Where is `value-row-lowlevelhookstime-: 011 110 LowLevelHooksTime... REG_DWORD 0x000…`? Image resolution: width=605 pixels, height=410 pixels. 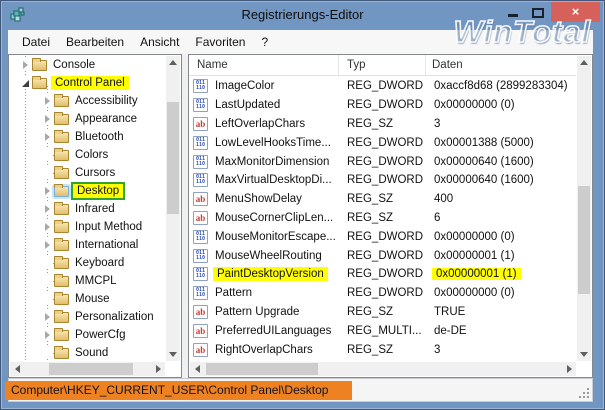 value-row-lowlevelhookstime-: 011 110 LowLevelHooksTime... REG_DWORD 0x000… is located at coordinates (382, 142).